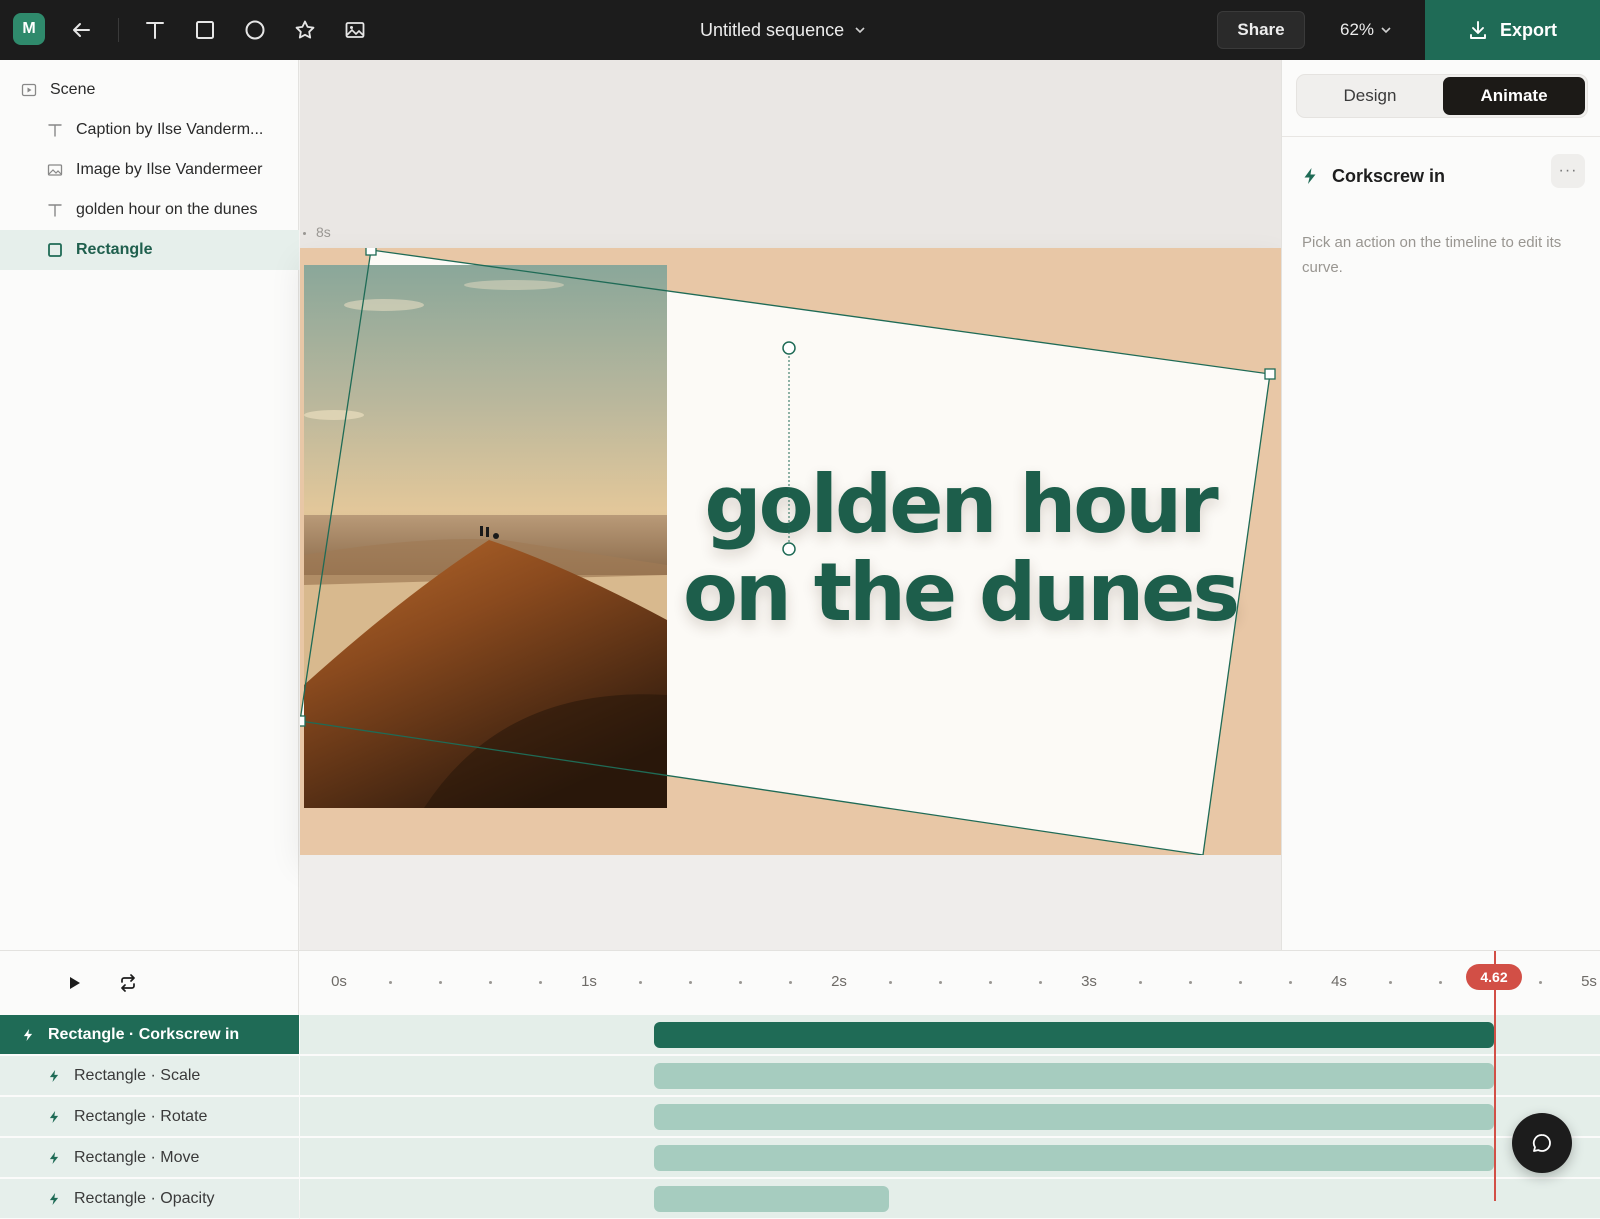 The image size is (1600, 1219). I want to click on track-label: Rectangle · Rotate, so click(141, 1116).